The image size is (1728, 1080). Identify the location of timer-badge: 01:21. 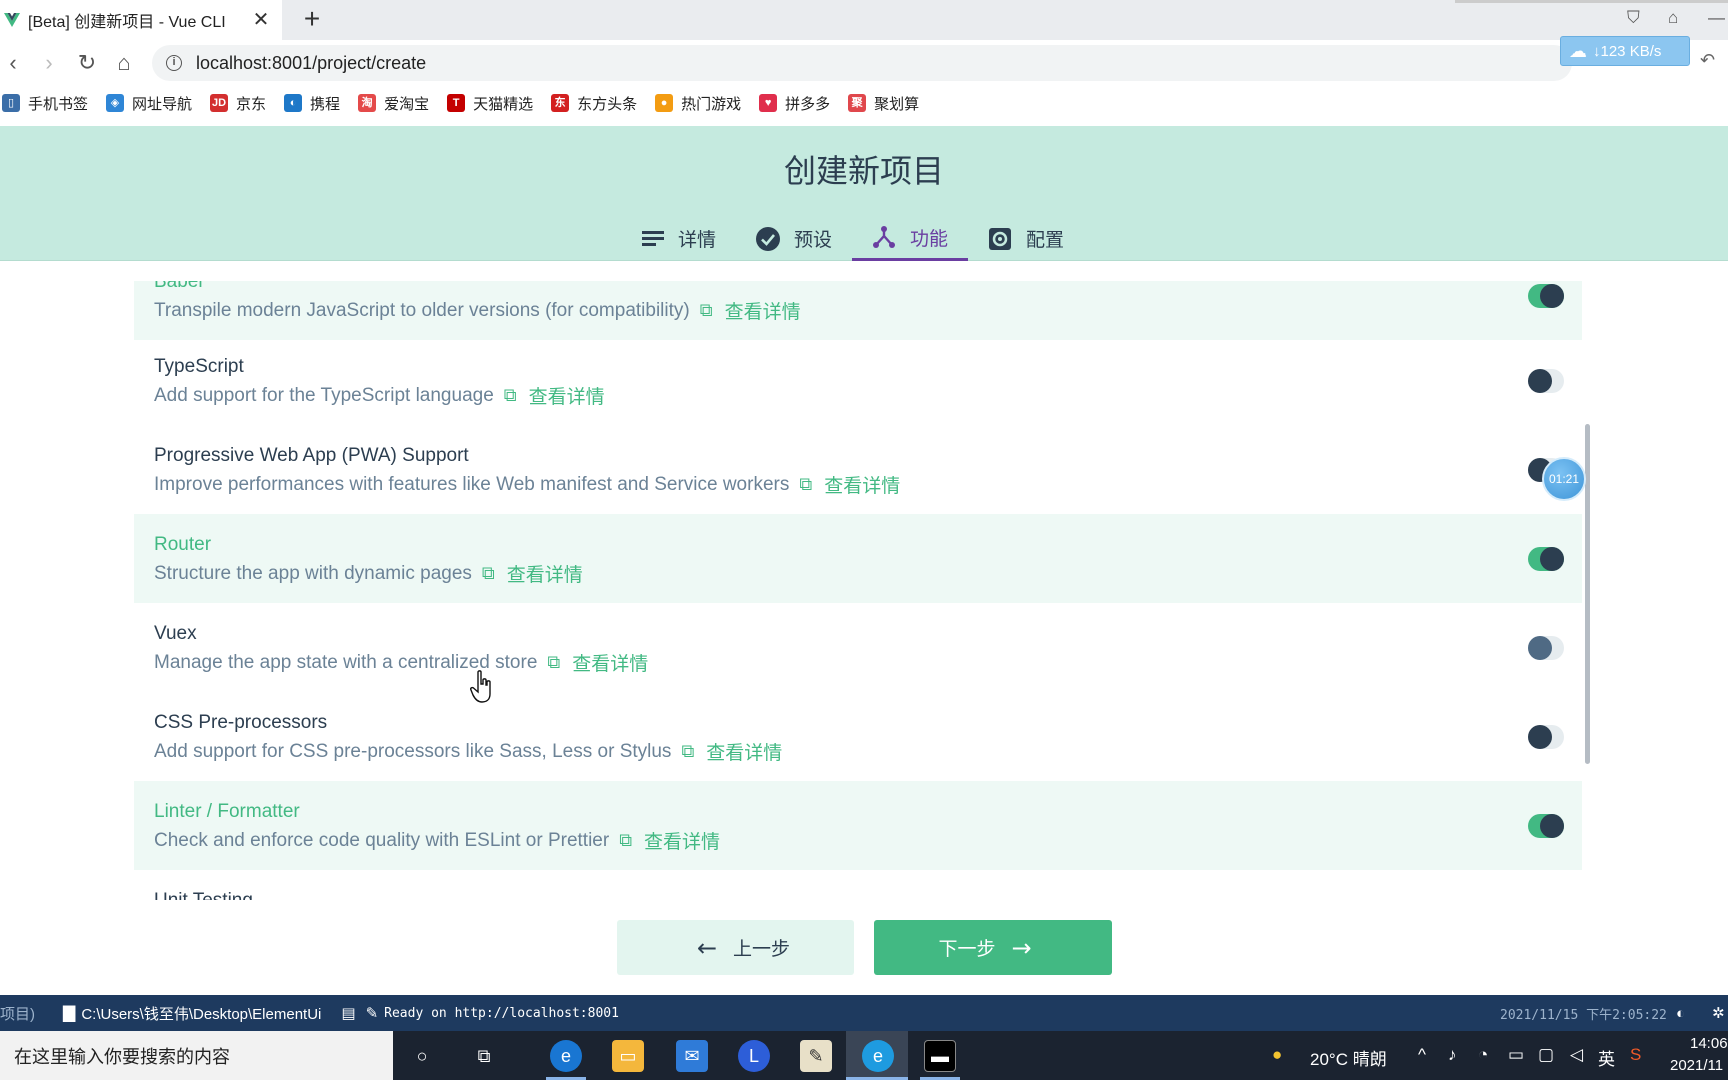
(1564, 479).